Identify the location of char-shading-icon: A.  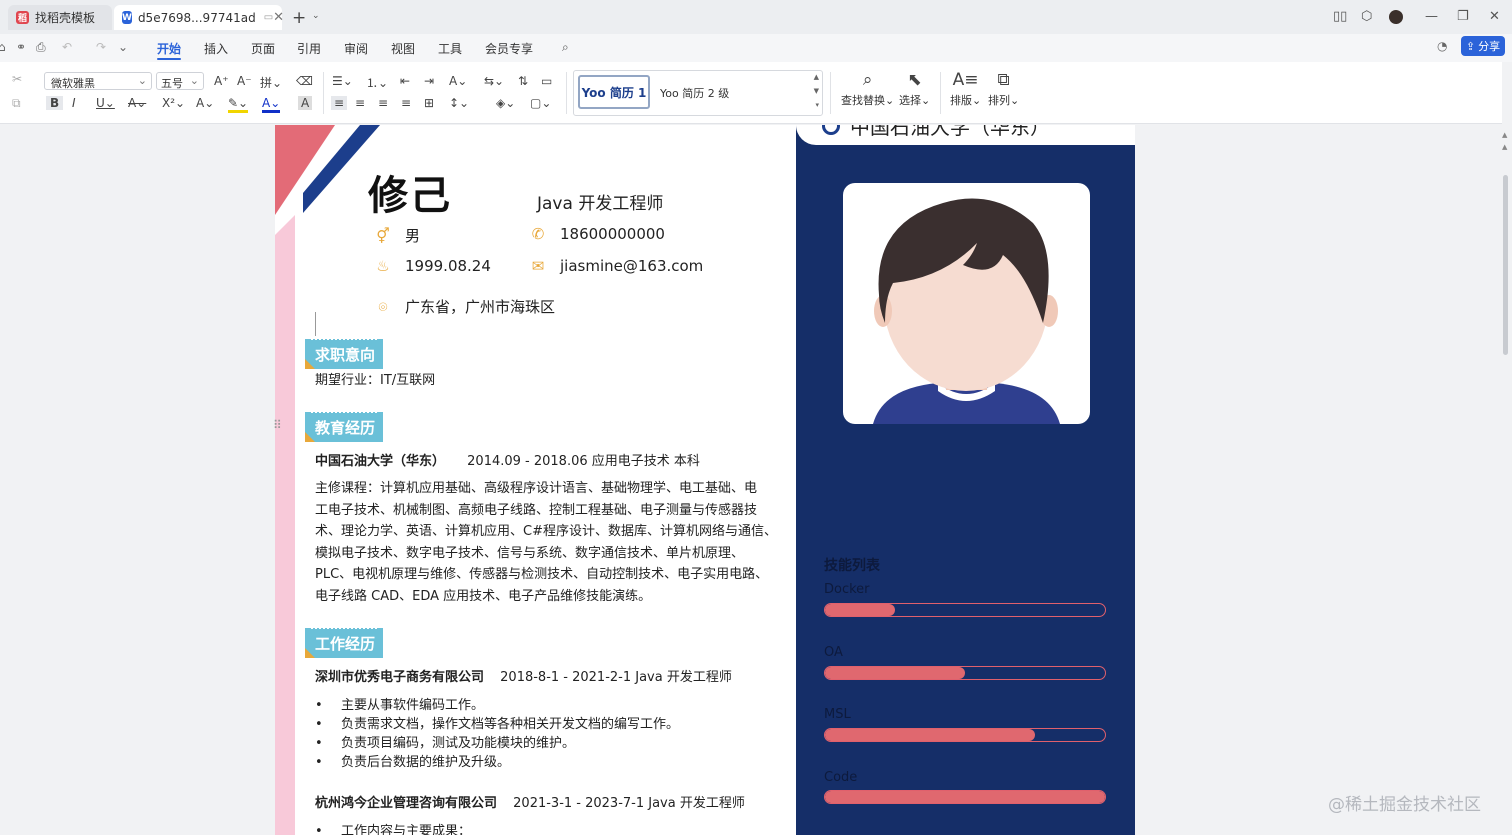
(305, 103).